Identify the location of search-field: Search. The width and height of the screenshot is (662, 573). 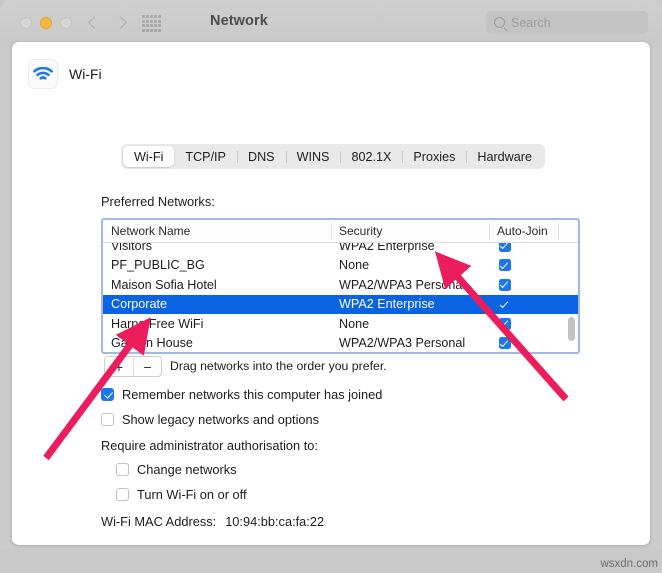
(567, 22).